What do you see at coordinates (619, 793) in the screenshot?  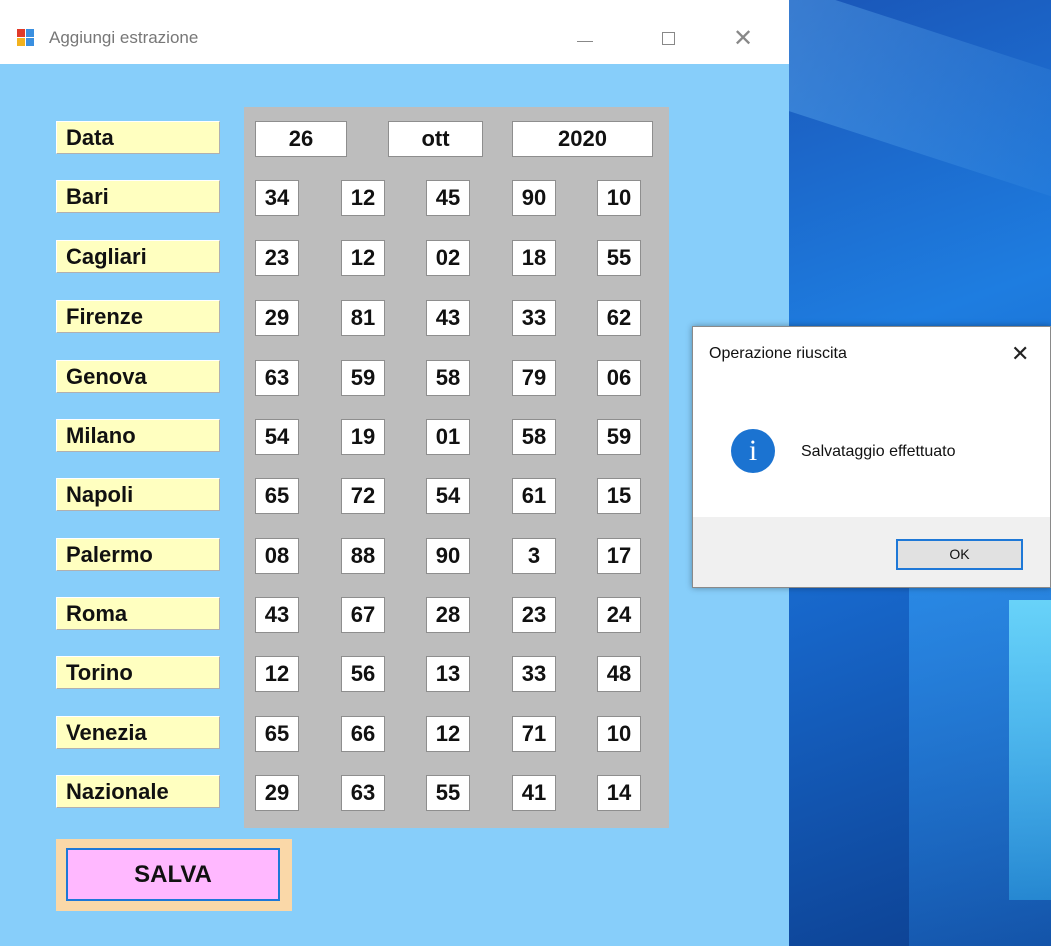 I see `number-field: 14` at bounding box center [619, 793].